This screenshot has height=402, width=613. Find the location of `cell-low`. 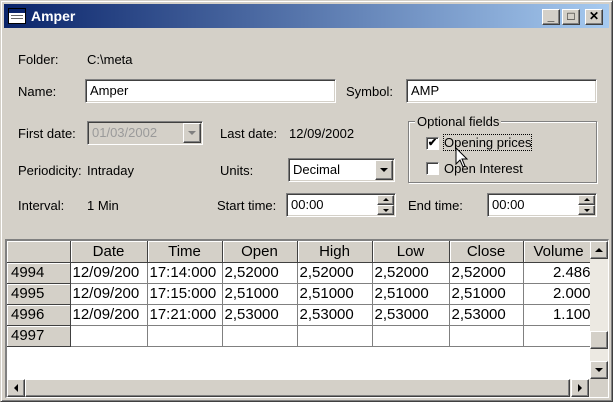

cell-low is located at coordinates (411, 336).